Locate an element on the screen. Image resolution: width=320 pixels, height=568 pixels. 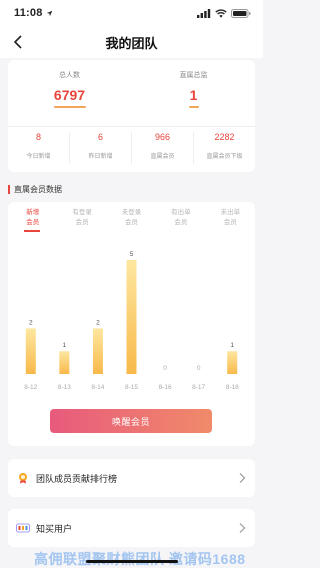
direct-subordinates-value: 2282 is located at coordinates (224, 137).